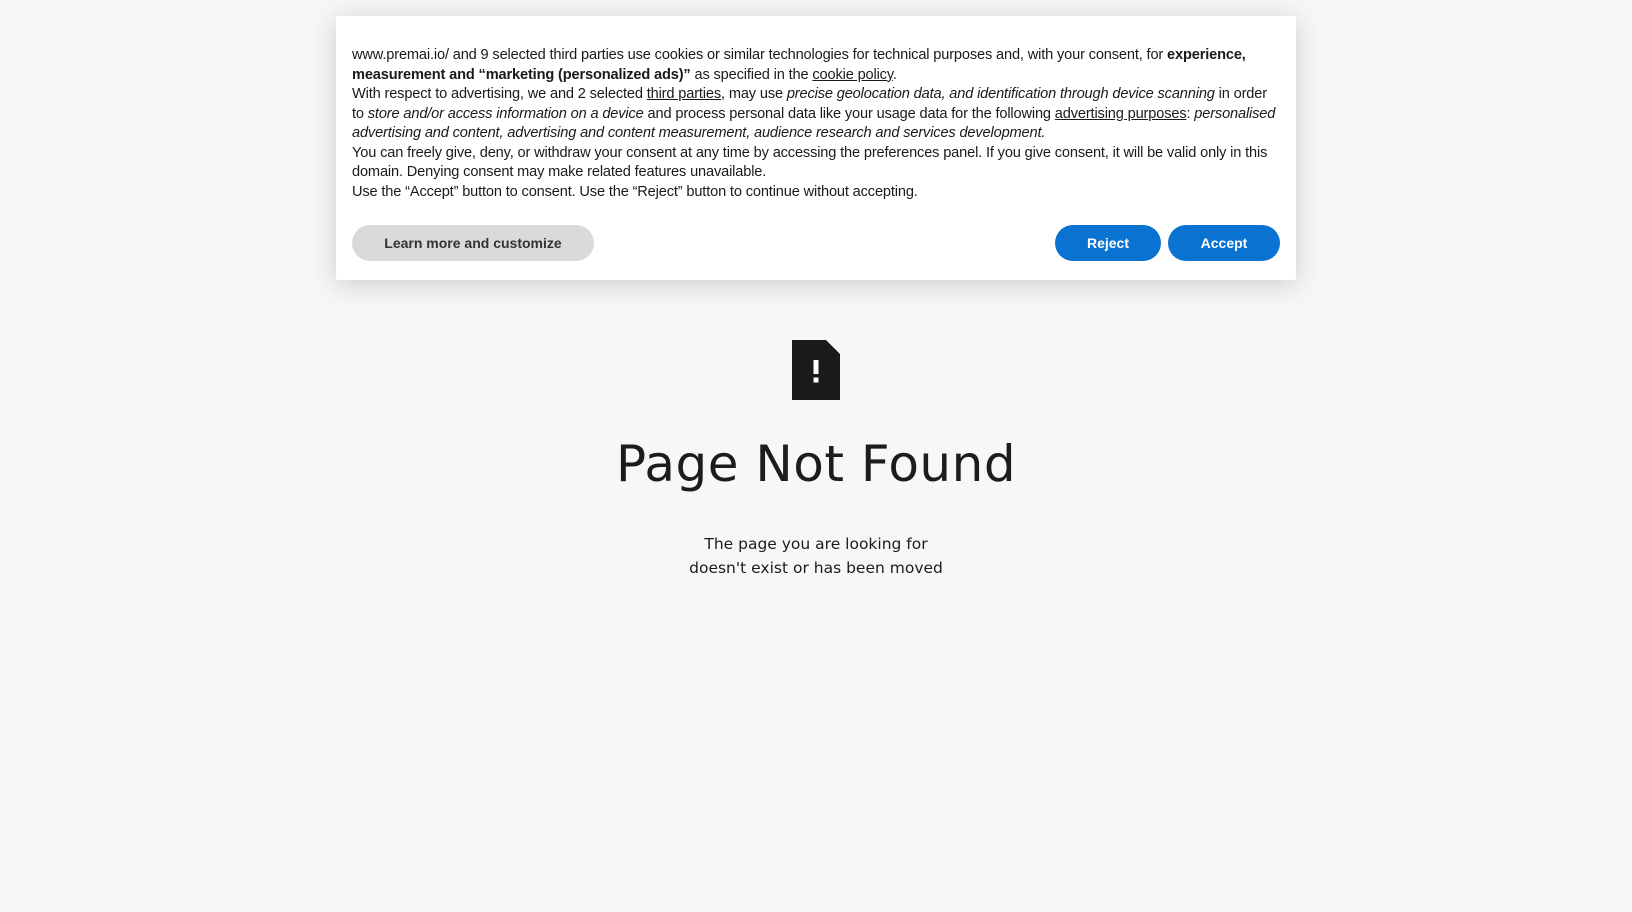 The image size is (1632, 912). Describe the element at coordinates (852, 75) in the screenshot. I see `cookie-policy-link: cookie policy` at that location.